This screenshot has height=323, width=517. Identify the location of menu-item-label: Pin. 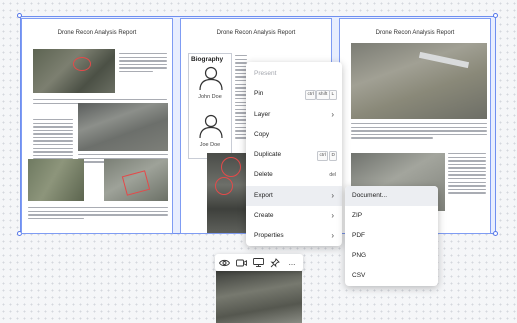
(259, 93).